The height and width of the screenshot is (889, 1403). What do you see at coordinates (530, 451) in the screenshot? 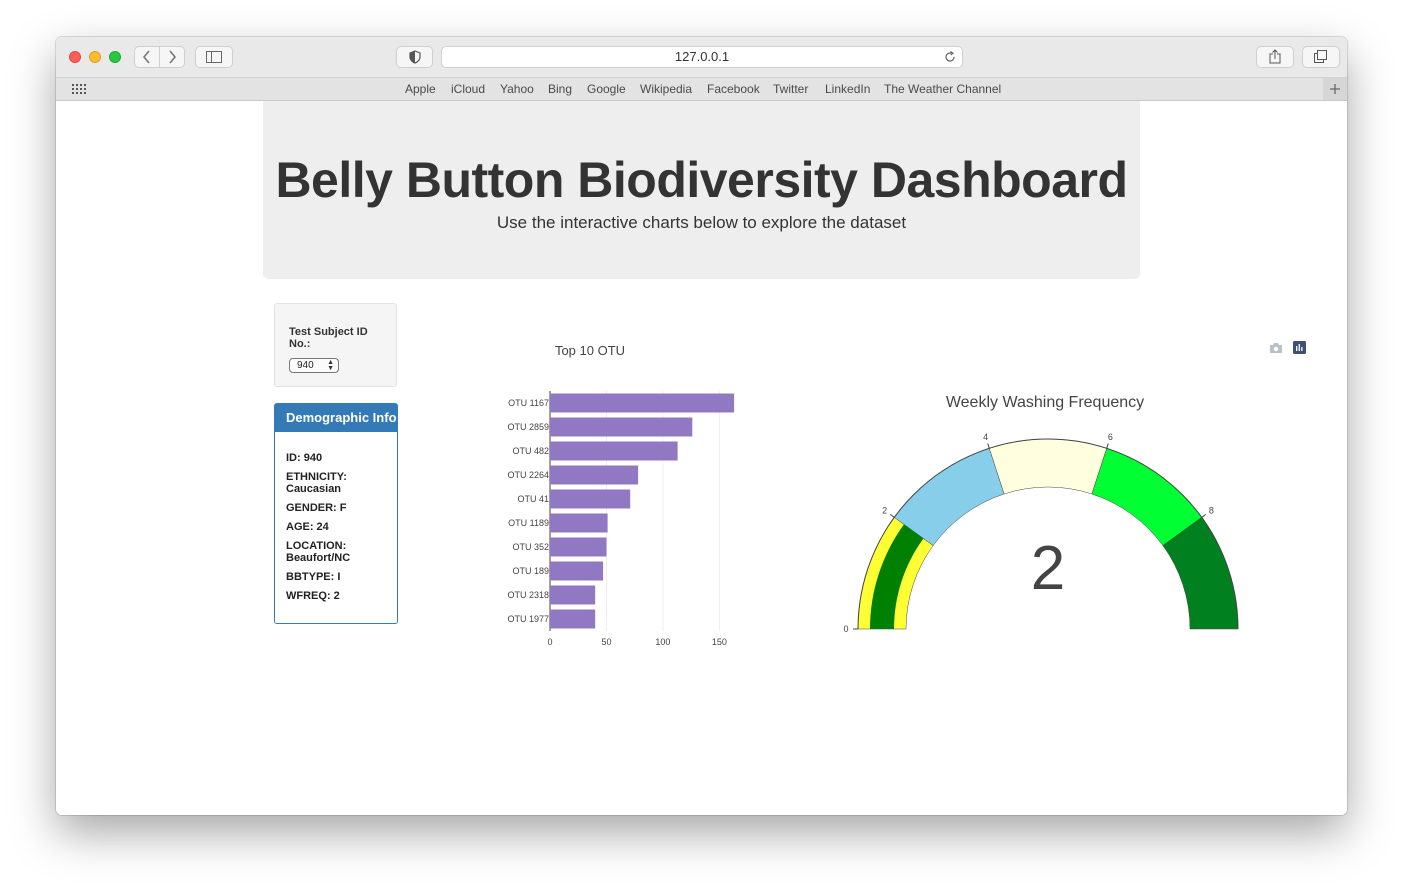
I see `bar-y-tick-label: OTU 482` at bounding box center [530, 451].